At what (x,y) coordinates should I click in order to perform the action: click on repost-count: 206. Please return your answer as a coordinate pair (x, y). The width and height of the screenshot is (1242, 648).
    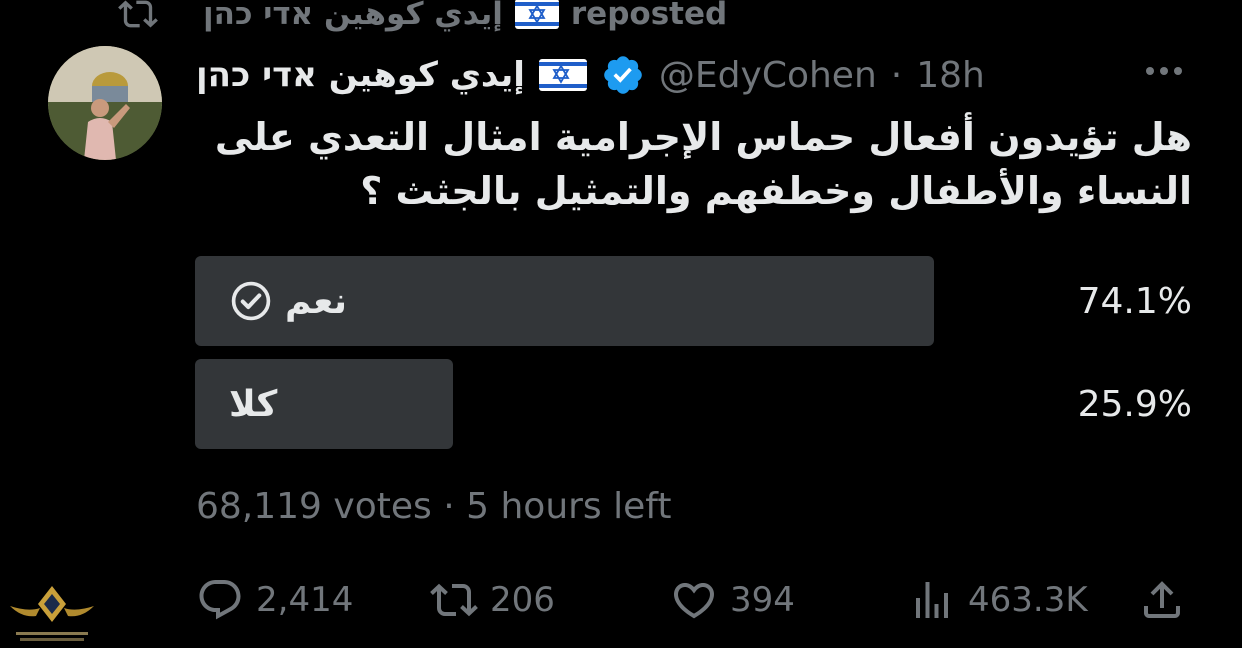
    Looking at the image, I should click on (522, 600).